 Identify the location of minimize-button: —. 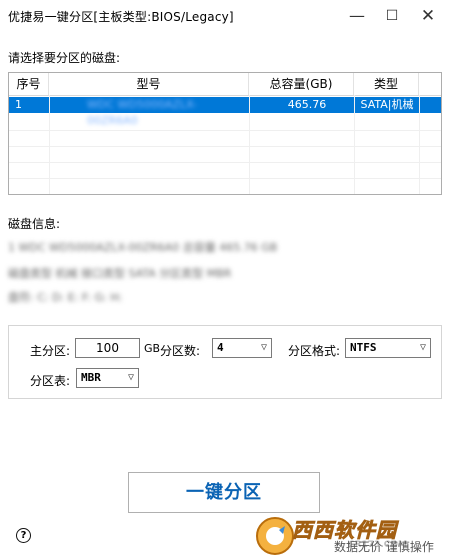
(357, 16).